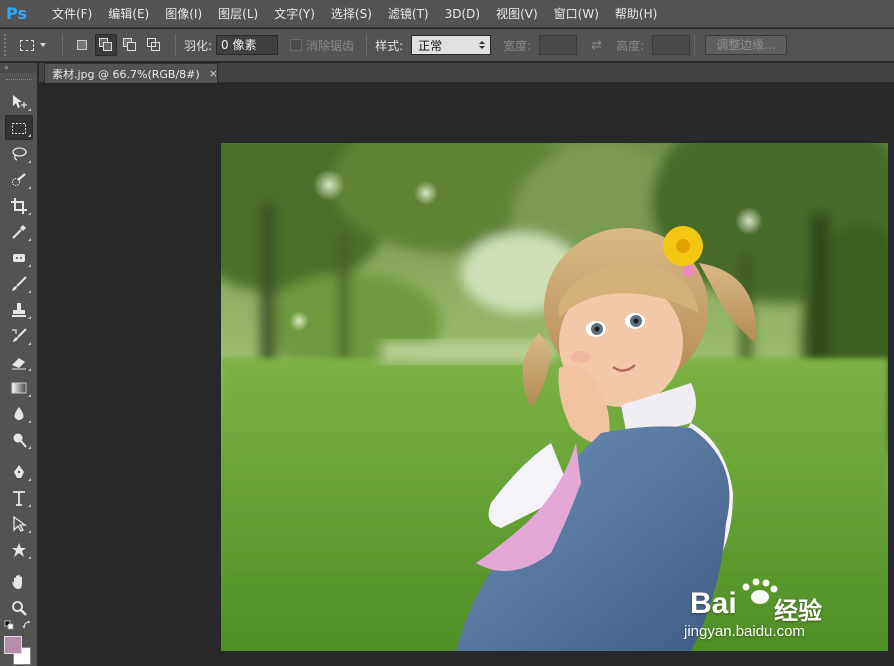 The height and width of the screenshot is (666, 894). I want to click on dodge-tool, so click(19, 439).